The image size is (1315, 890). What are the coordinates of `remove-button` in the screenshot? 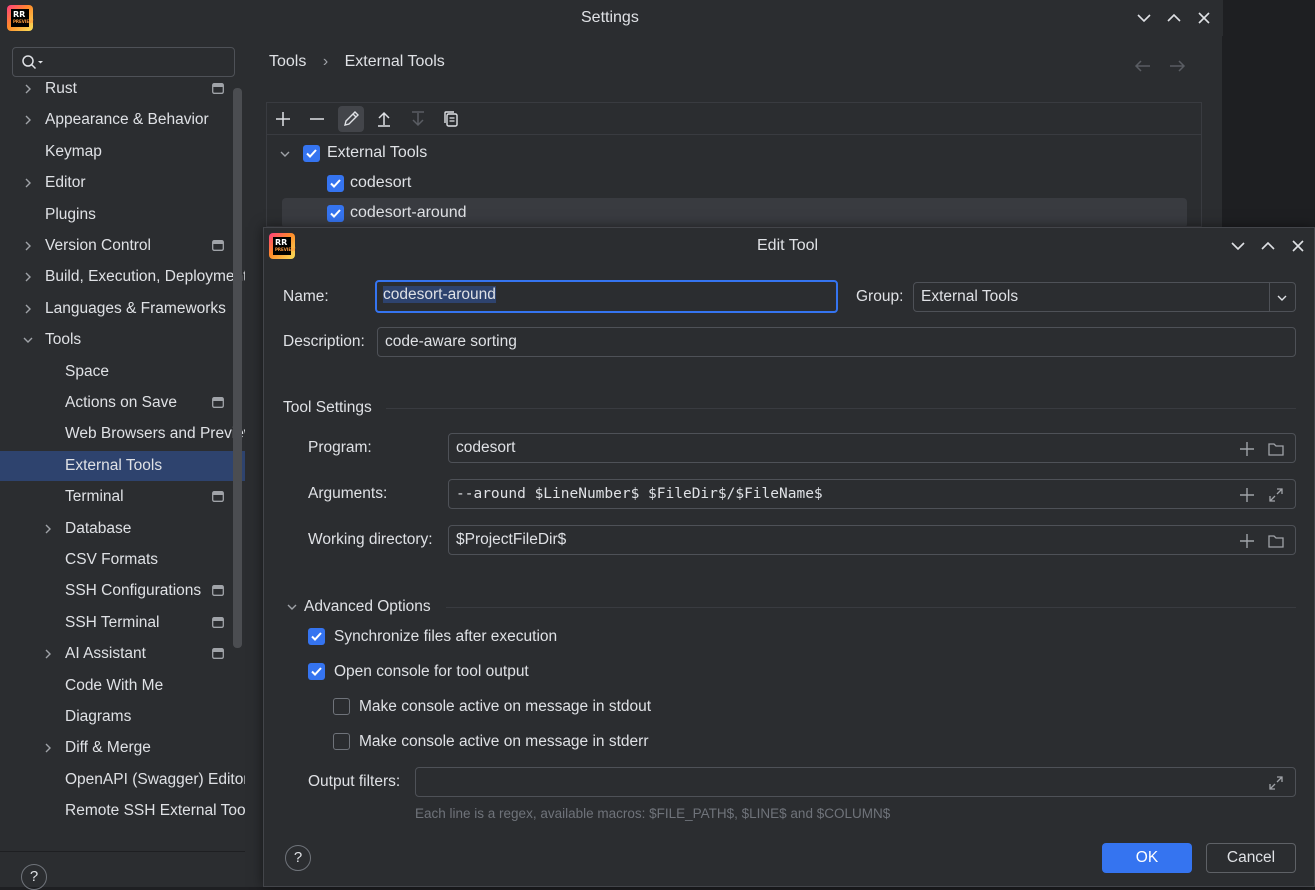 It's located at (317, 119).